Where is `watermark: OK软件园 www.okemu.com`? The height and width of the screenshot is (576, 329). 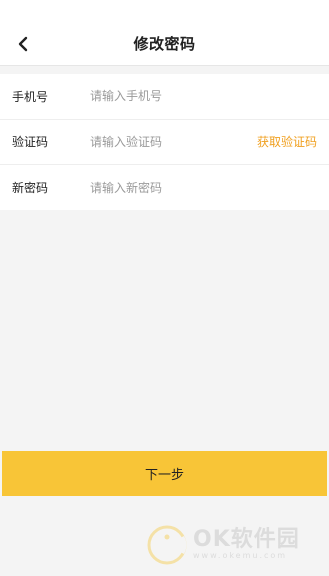
watermark: OK软件园 www.okemu.com is located at coordinates (237, 545).